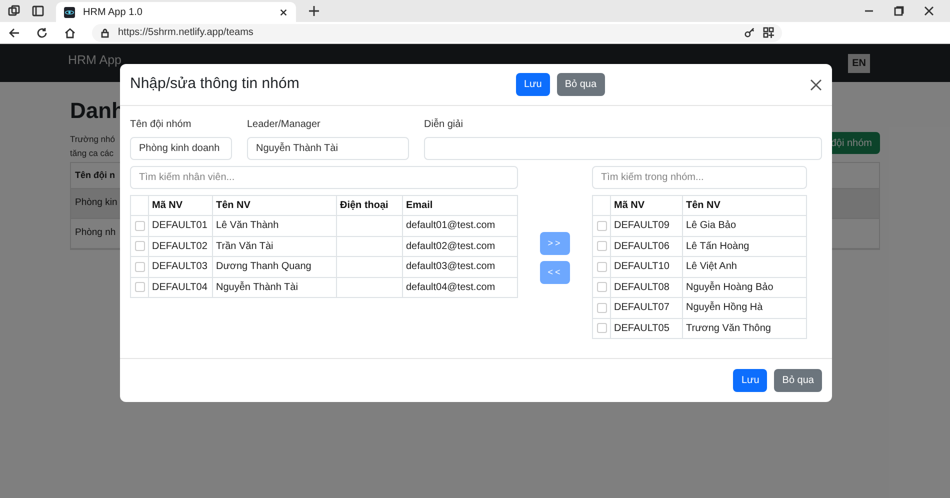 The image size is (950, 498). I want to click on home-icon, so click(70, 32).